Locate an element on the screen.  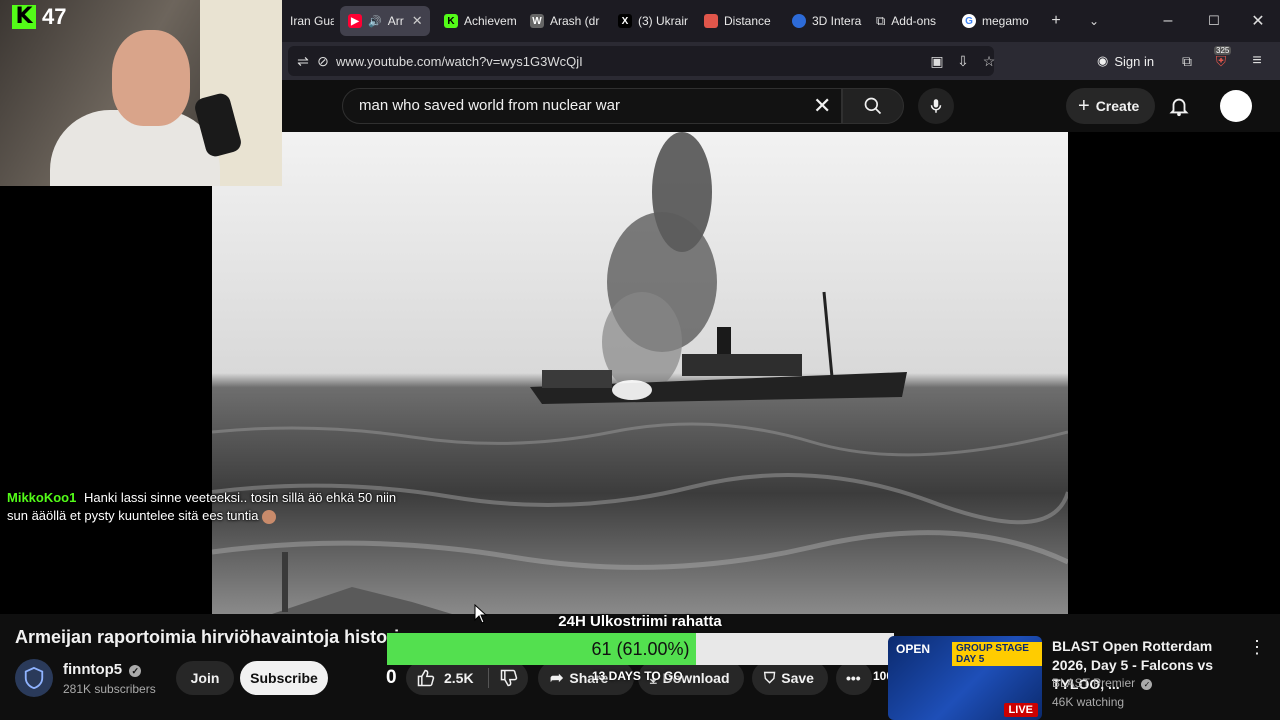
tab-label: Arr is located at coordinates (395, 21).